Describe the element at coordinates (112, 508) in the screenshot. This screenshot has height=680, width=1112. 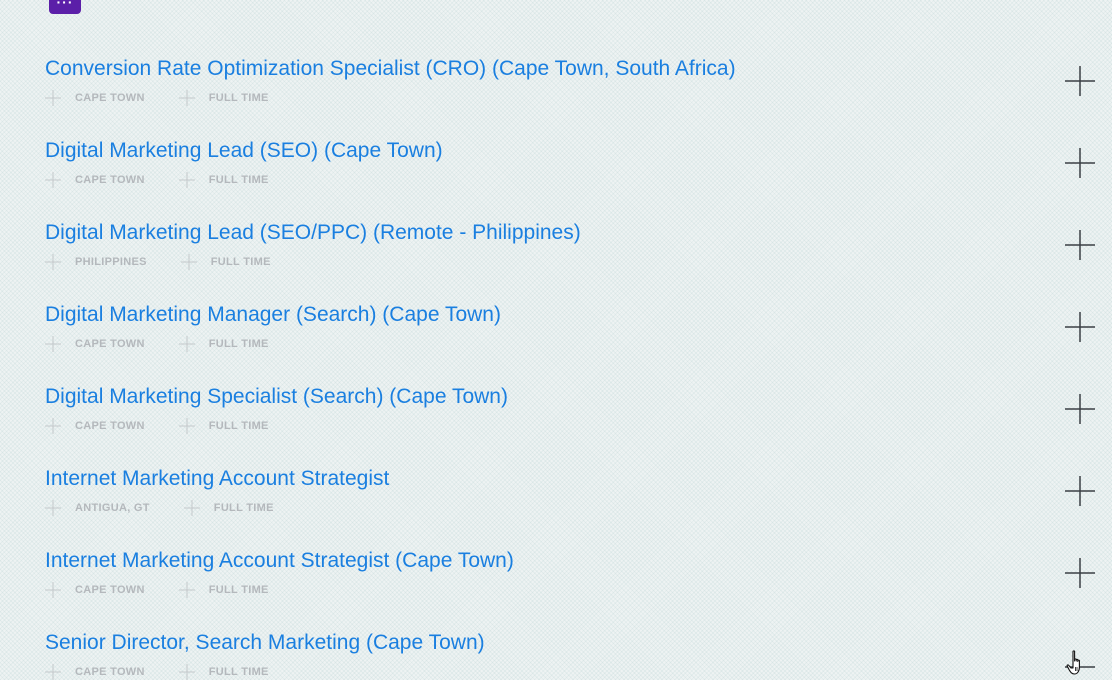
I see `job-location-text: ANTIGUA, GT` at that location.